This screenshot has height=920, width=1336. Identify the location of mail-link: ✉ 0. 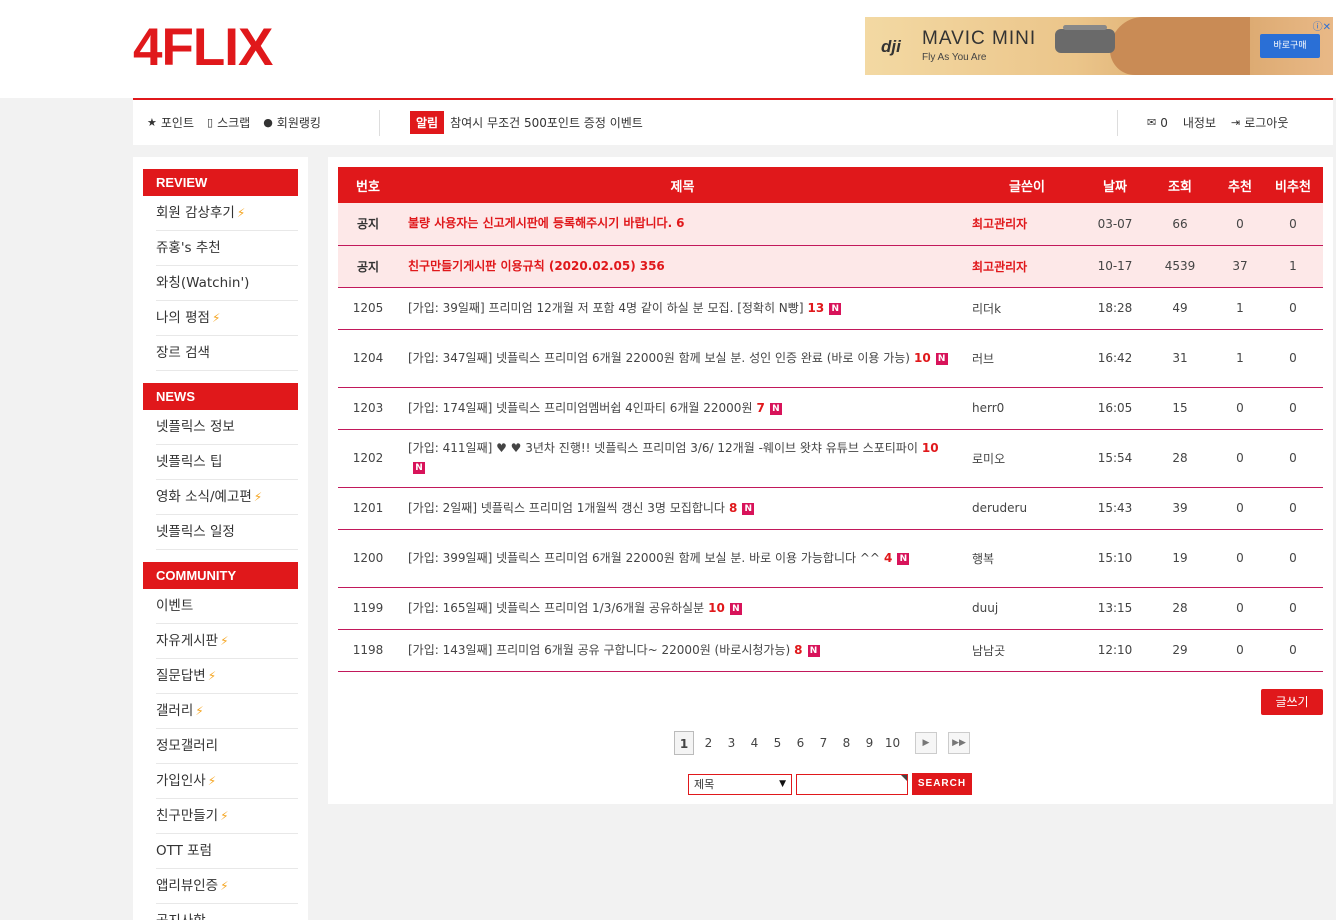
(1157, 123).